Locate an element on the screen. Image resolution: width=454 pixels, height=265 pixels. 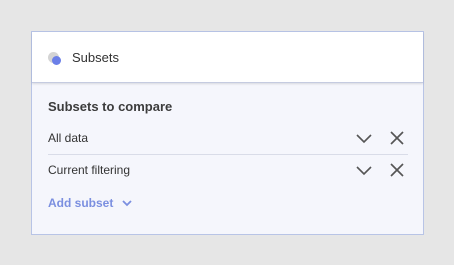
subset-row: All data is located at coordinates (228, 139).